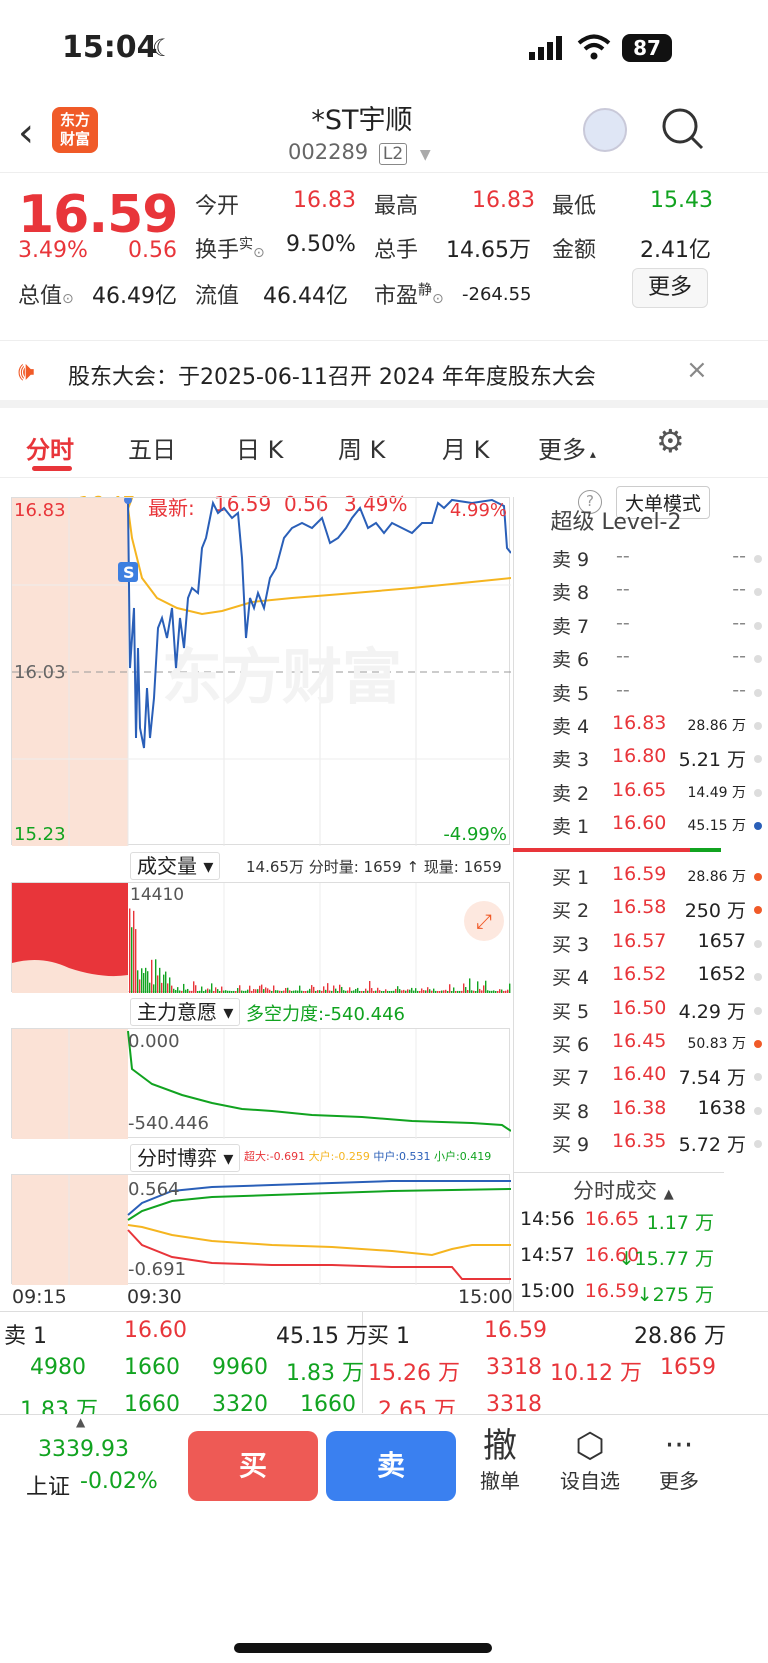  What do you see at coordinates (261, 1083) in the screenshot?
I see `main-force-chart: 0.000 -540.446` at bounding box center [261, 1083].